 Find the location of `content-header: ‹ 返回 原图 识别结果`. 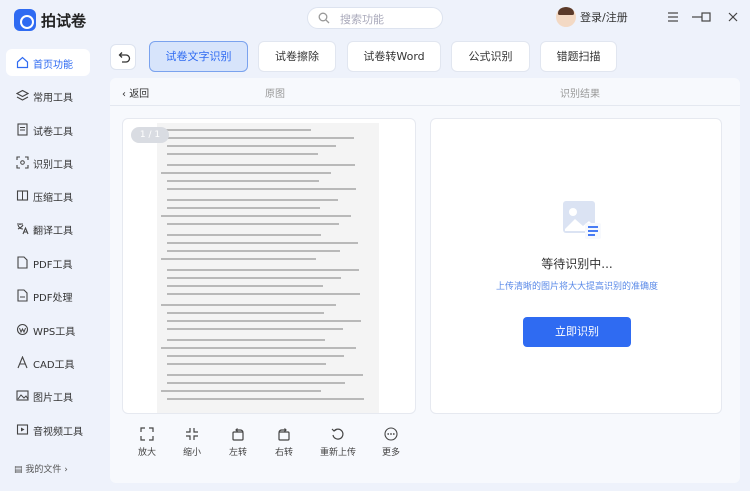

content-header: ‹ 返回 原图 识别结果 is located at coordinates (425, 92).